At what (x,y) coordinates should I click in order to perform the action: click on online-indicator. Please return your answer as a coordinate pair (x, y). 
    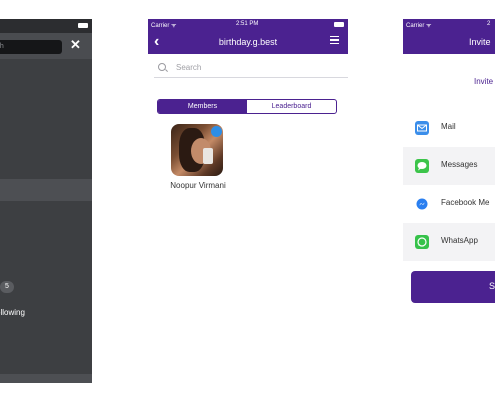
    Looking at the image, I should click on (216, 131).